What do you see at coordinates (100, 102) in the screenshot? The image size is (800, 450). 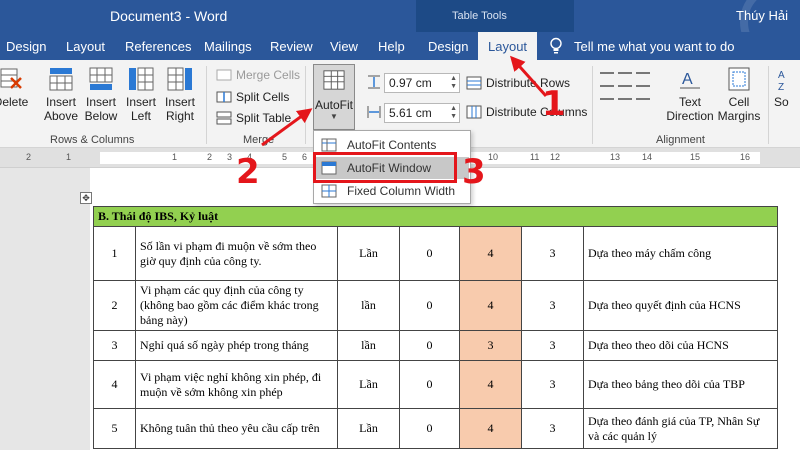 I see `insert-below-label-1: Insert` at bounding box center [100, 102].